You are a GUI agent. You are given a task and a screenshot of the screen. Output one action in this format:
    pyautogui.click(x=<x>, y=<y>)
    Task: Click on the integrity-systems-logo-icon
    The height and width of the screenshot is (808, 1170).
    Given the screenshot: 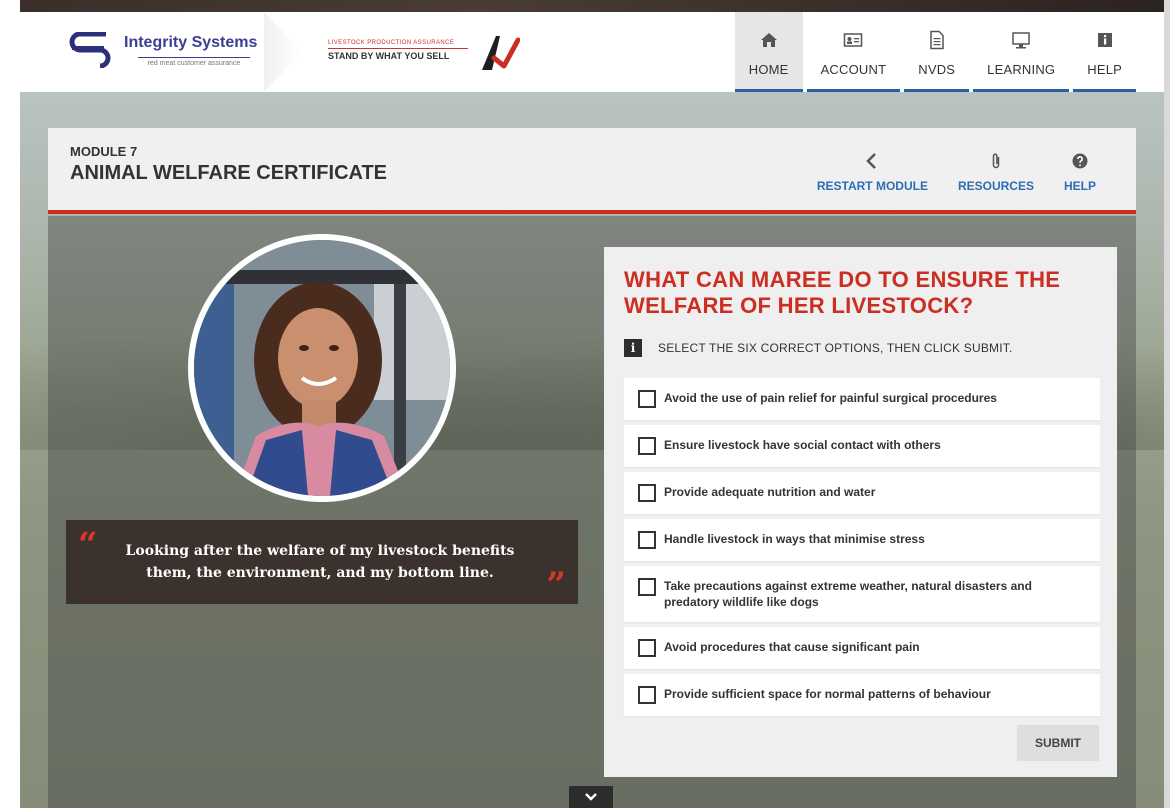 What is the action you would take?
    pyautogui.click(x=90, y=50)
    